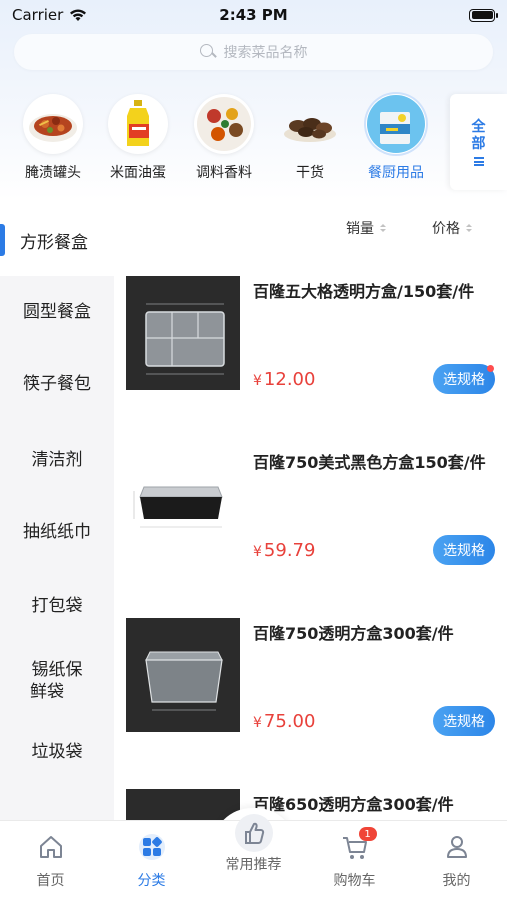  What do you see at coordinates (53, 173) in the screenshot?
I see `category-label: 腌渍罐头` at bounding box center [53, 173].